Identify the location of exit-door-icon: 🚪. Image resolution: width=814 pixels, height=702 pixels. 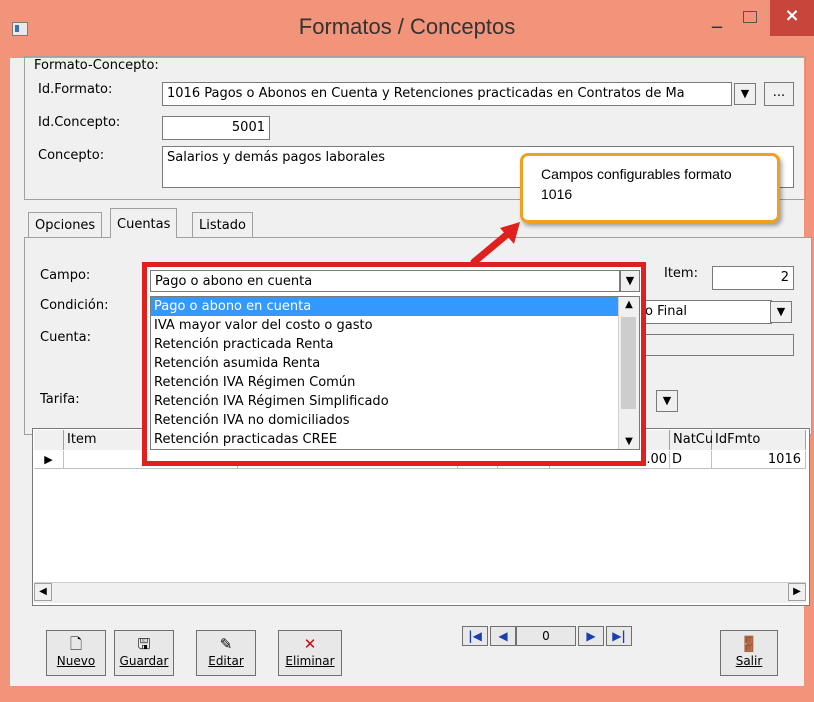
(749, 644).